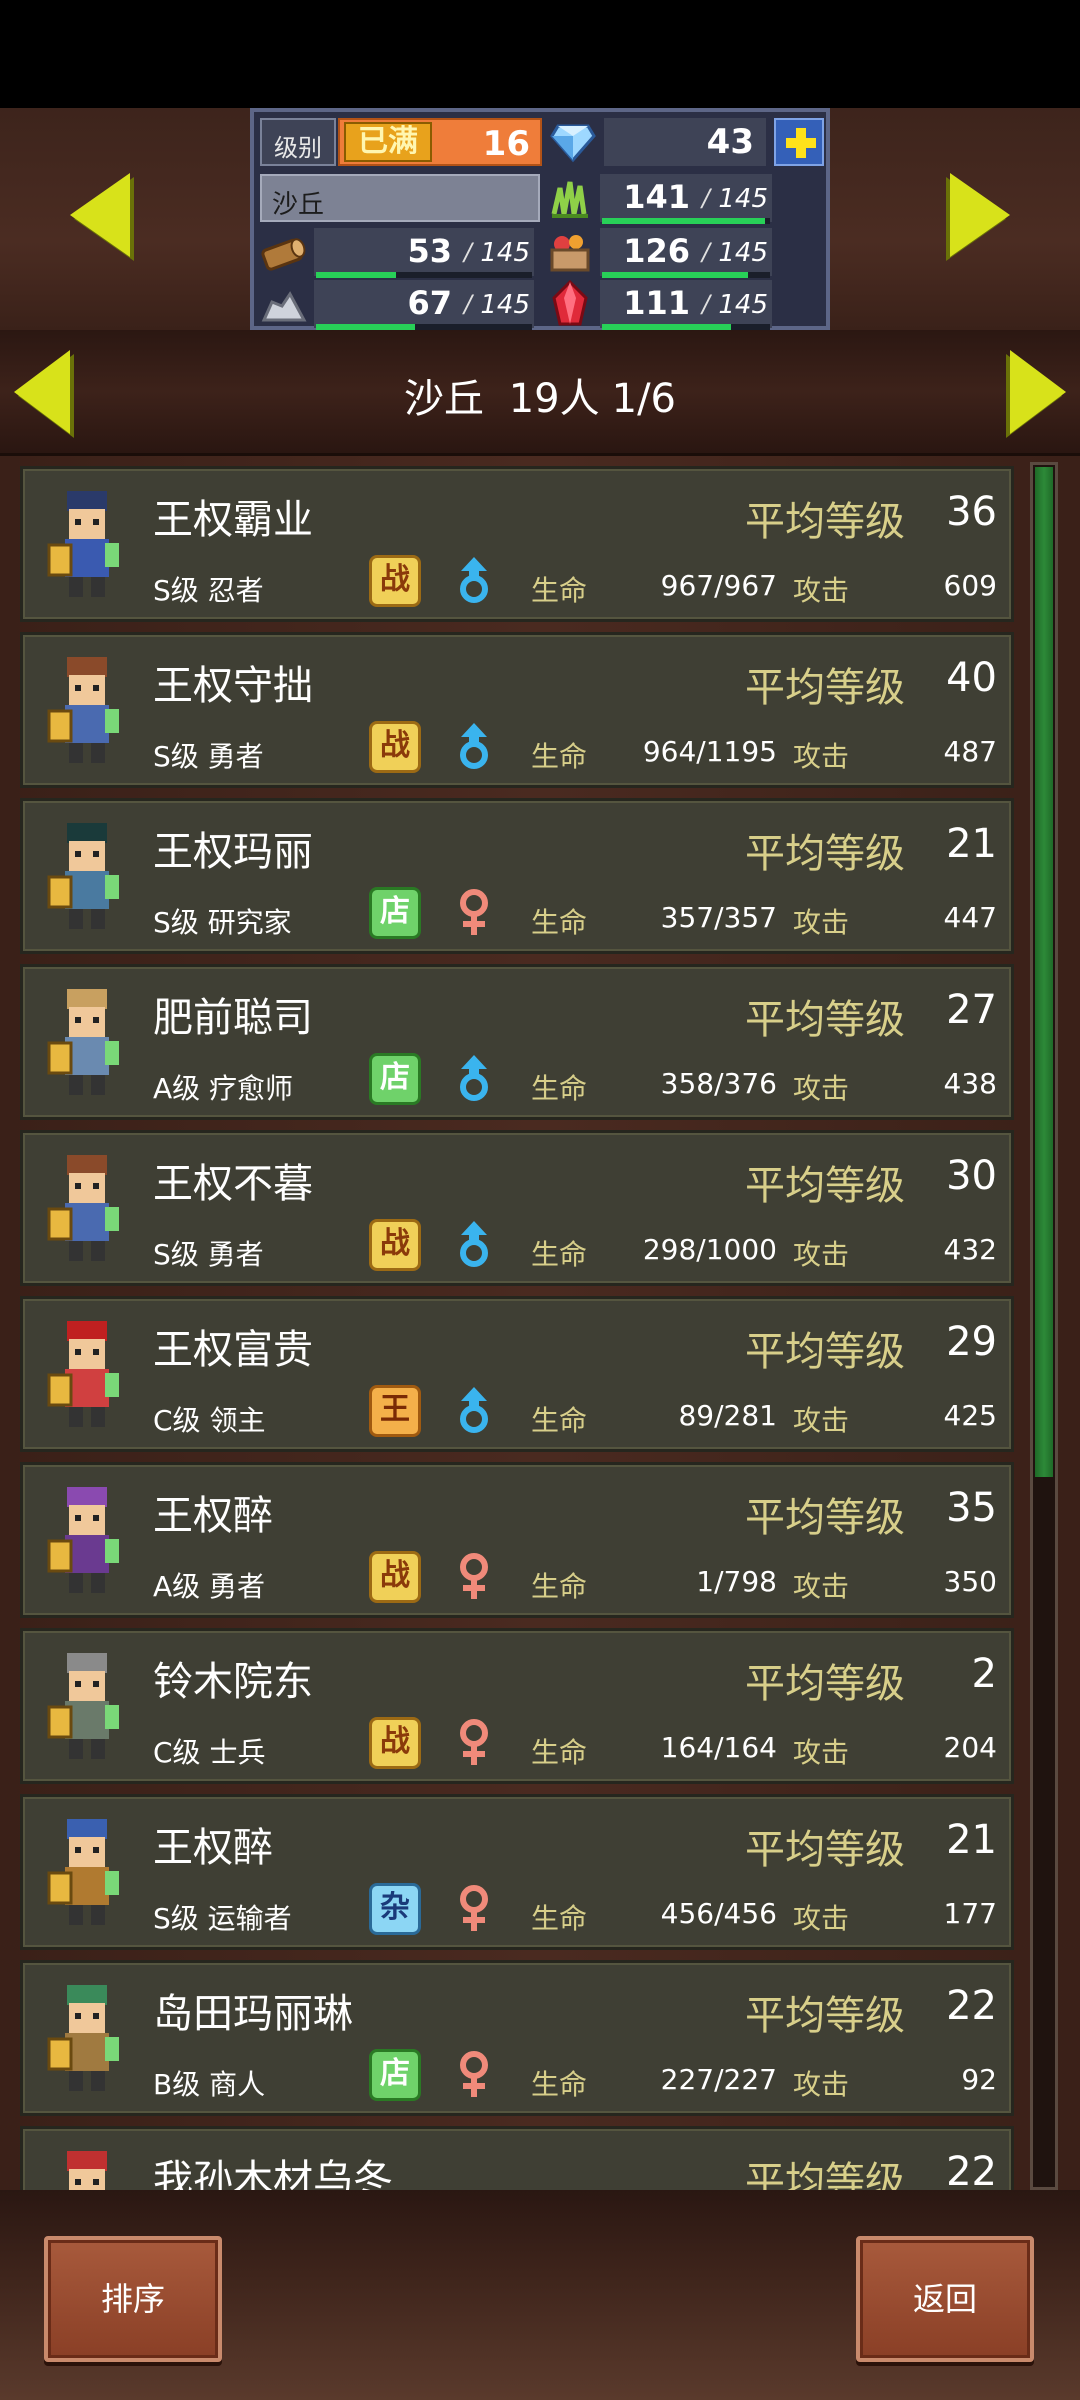 The image size is (1080, 2400). Describe the element at coordinates (100, 215) in the screenshot. I see `prev-area-arrow` at that location.